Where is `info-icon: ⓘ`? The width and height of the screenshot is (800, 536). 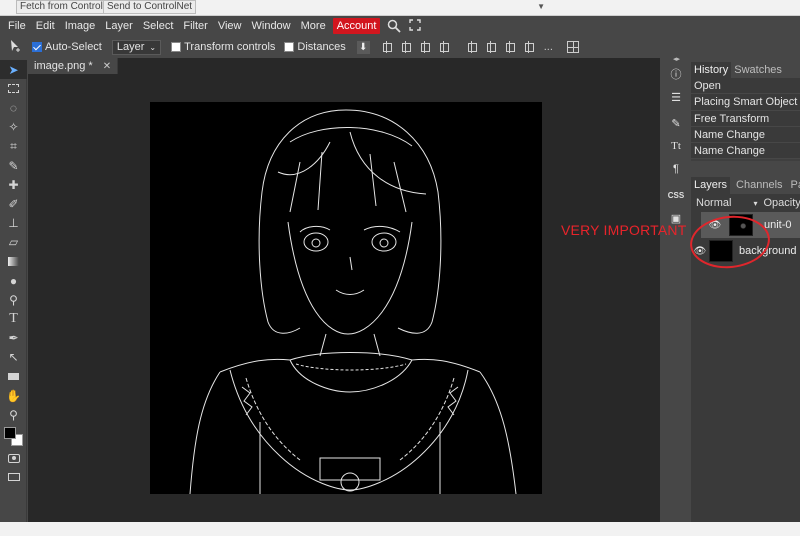
info-icon: ⓘ is located at coordinates (676, 74).